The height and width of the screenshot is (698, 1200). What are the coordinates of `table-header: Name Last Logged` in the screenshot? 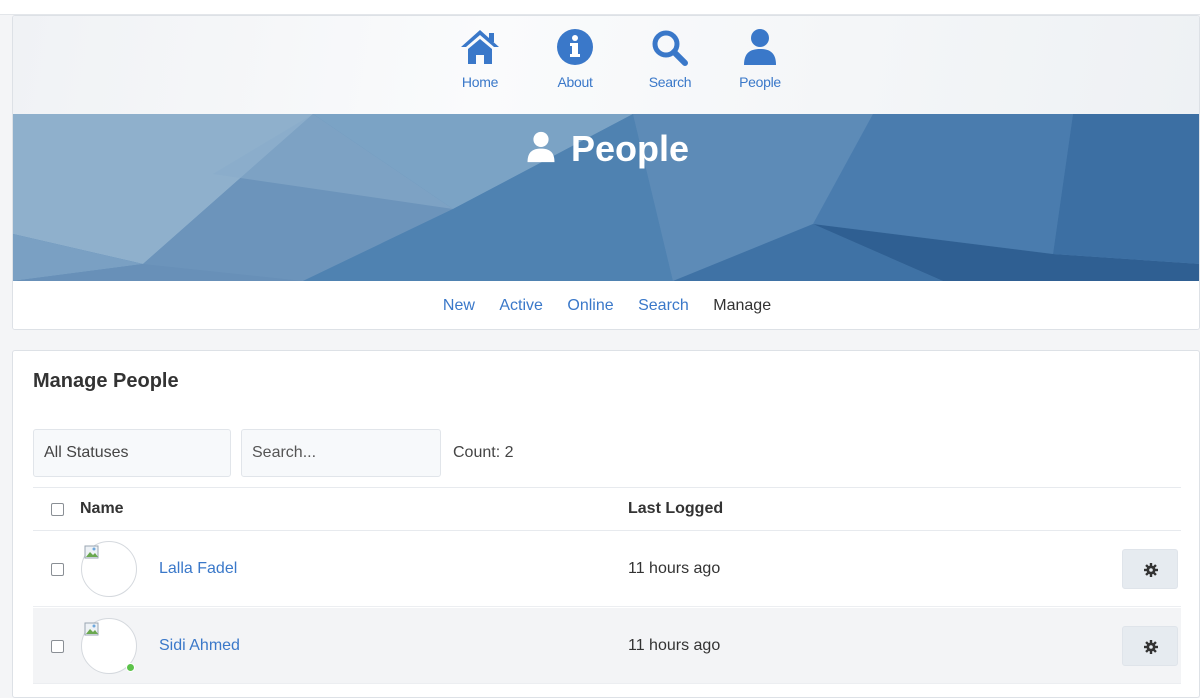 It's located at (607, 509).